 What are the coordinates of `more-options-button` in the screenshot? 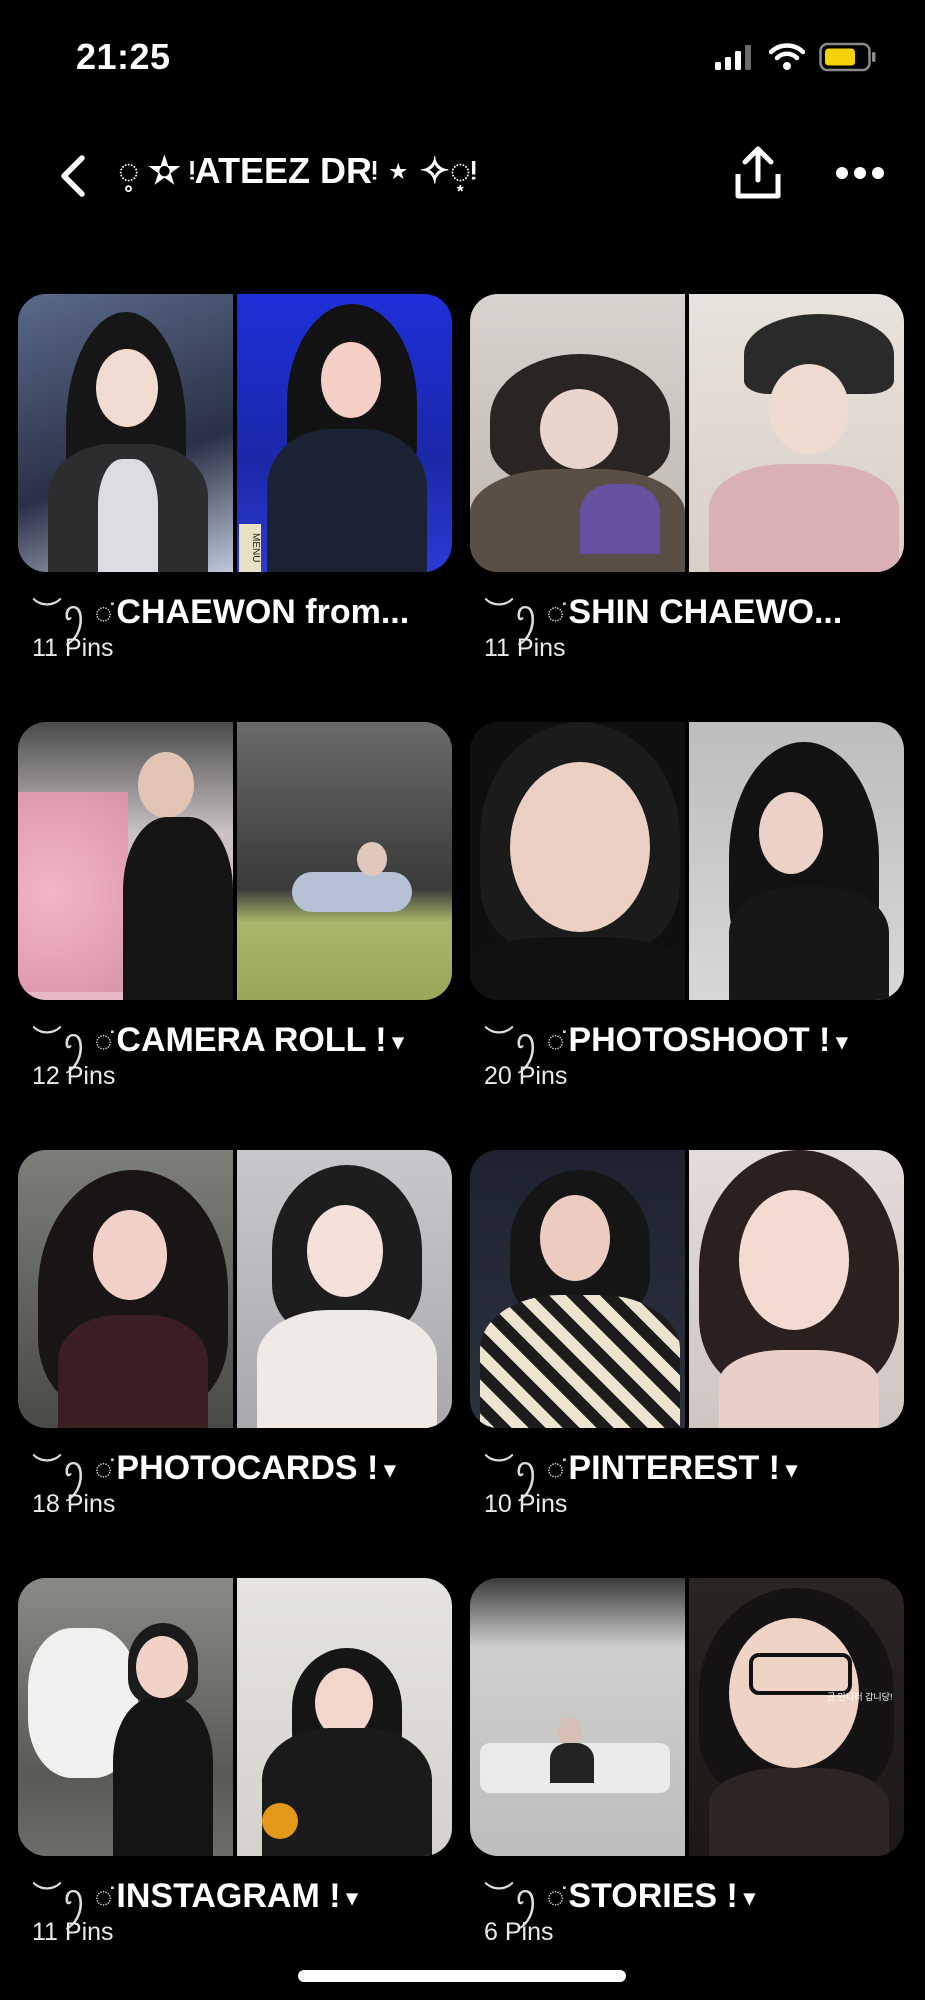 It's located at (860, 173).